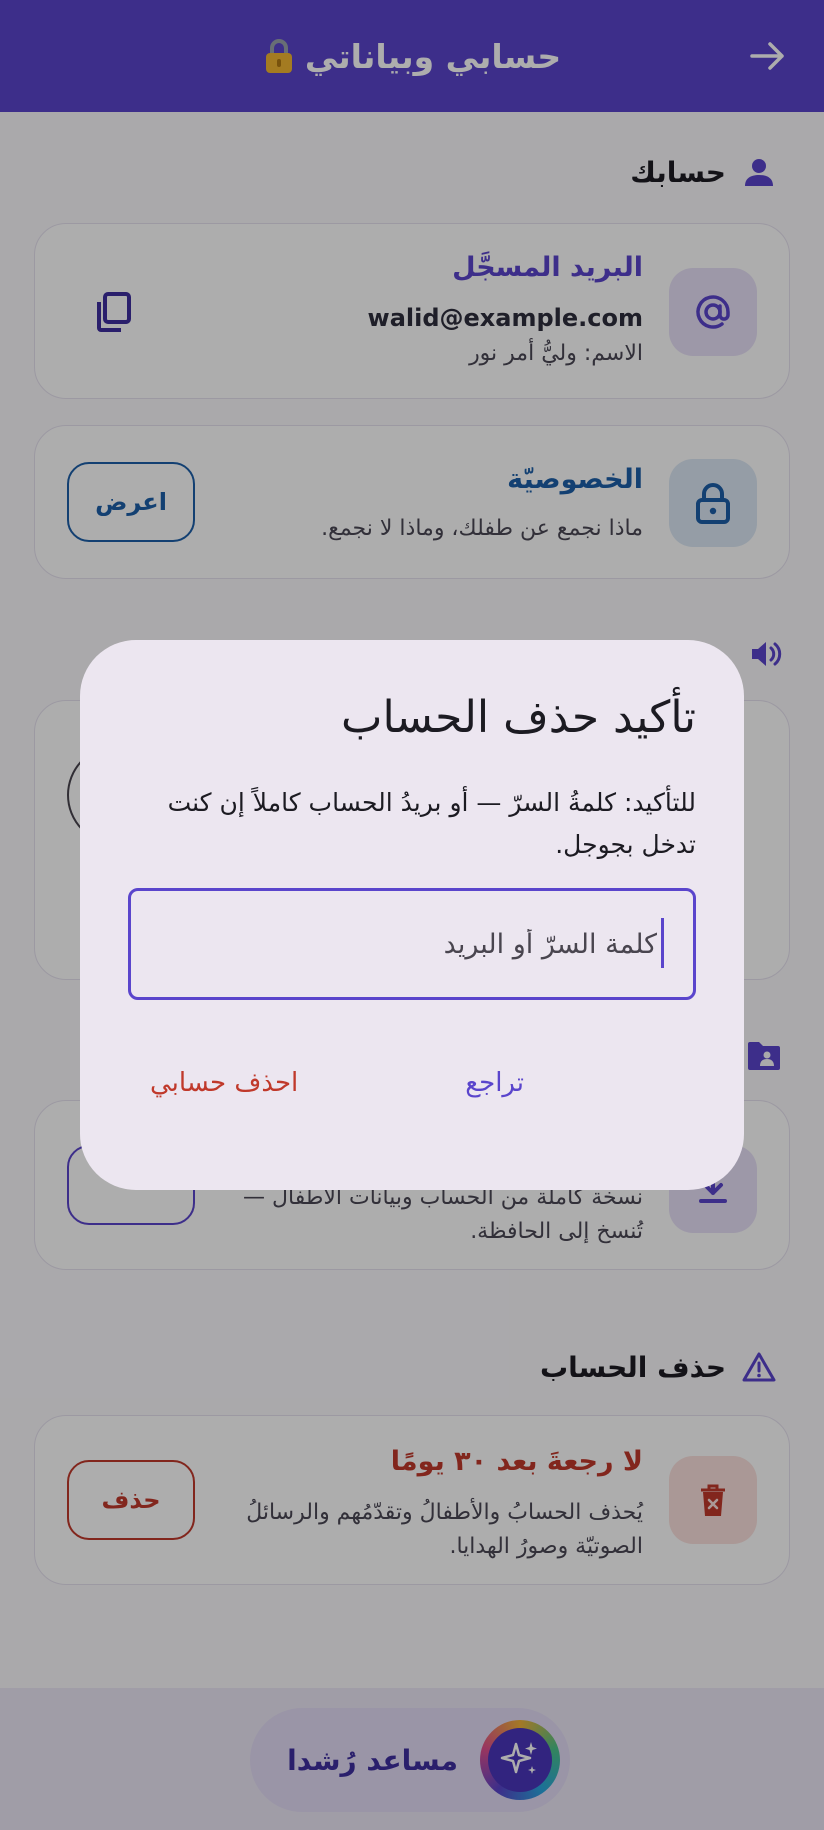 The height and width of the screenshot is (1830, 824). Describe the element at coordinates (518, 717) in the screenshot. I see `dialog-title: تأكيد حذف الحساب` at that location.